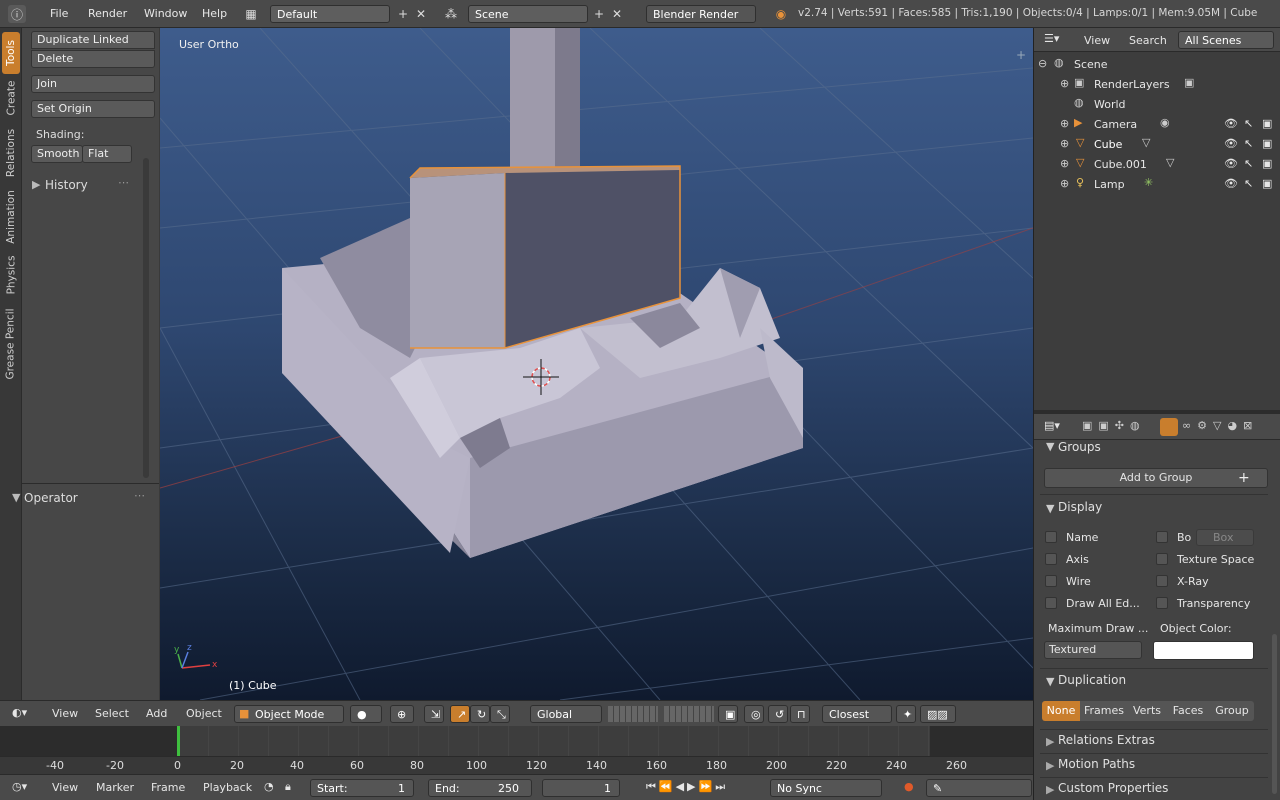 This screenshot has width=1280, height=800. Describe the element at coordinates (1109, 184) in the screenshot. I see `outliner-item-label: Lamp` at that location.